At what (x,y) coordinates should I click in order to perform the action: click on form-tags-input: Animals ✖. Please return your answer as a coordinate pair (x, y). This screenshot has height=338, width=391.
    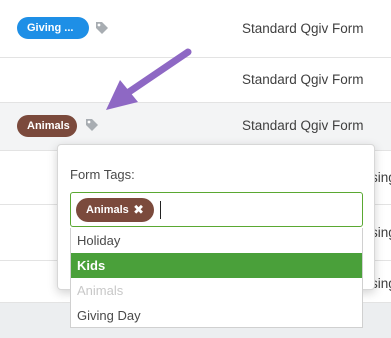
    Looking at the image, I should click on (216, 209).